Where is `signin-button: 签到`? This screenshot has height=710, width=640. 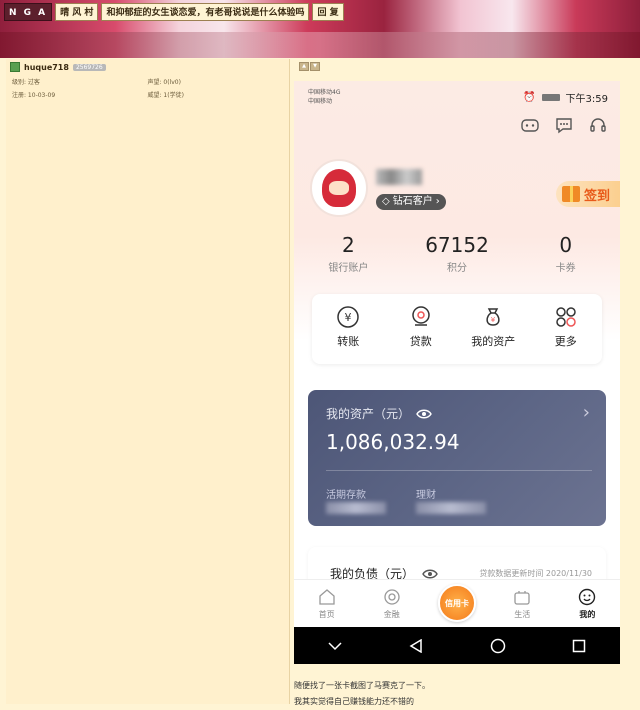 signin-button: 签到 is located at coordinates (588, 194).